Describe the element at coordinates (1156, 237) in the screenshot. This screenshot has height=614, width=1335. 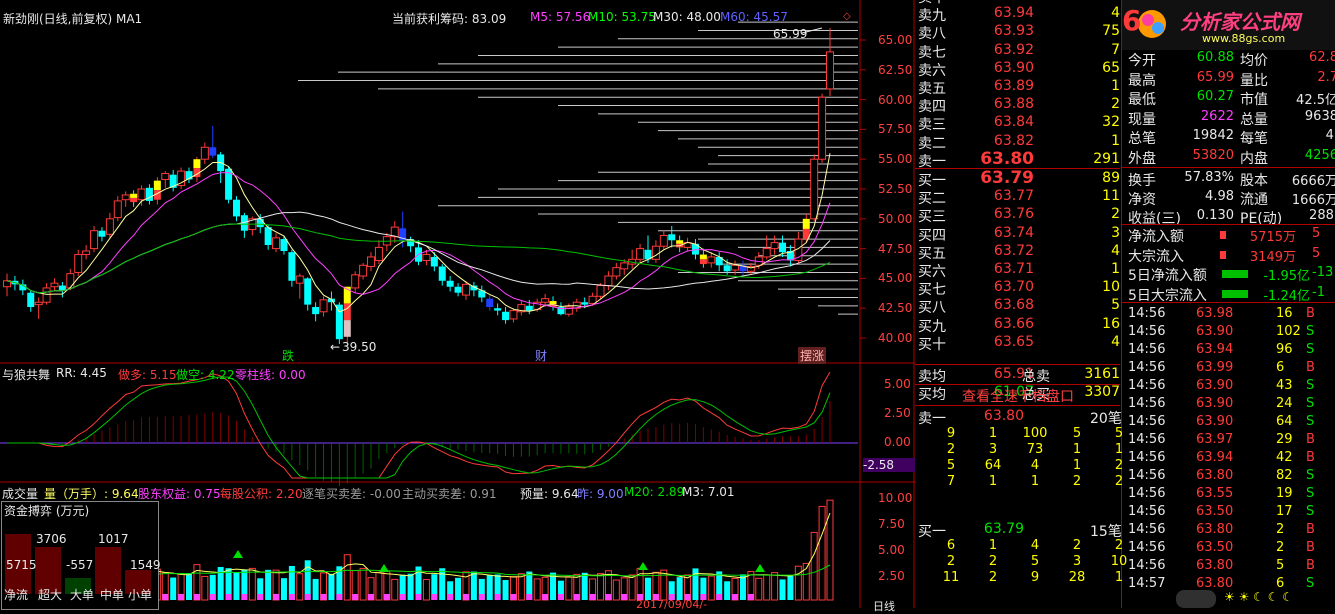
I see `flow-label: 净流入额` at that location.